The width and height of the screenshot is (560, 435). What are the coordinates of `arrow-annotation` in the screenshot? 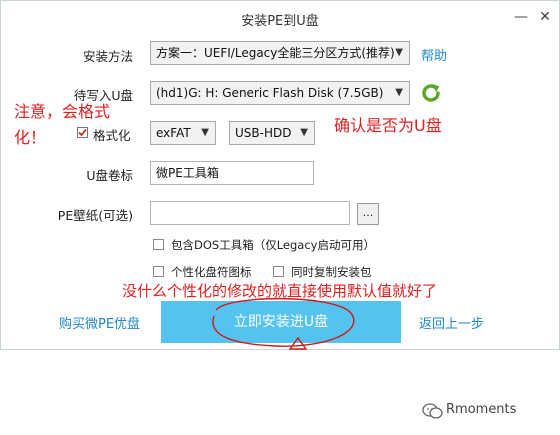 It's located at (298, 343).